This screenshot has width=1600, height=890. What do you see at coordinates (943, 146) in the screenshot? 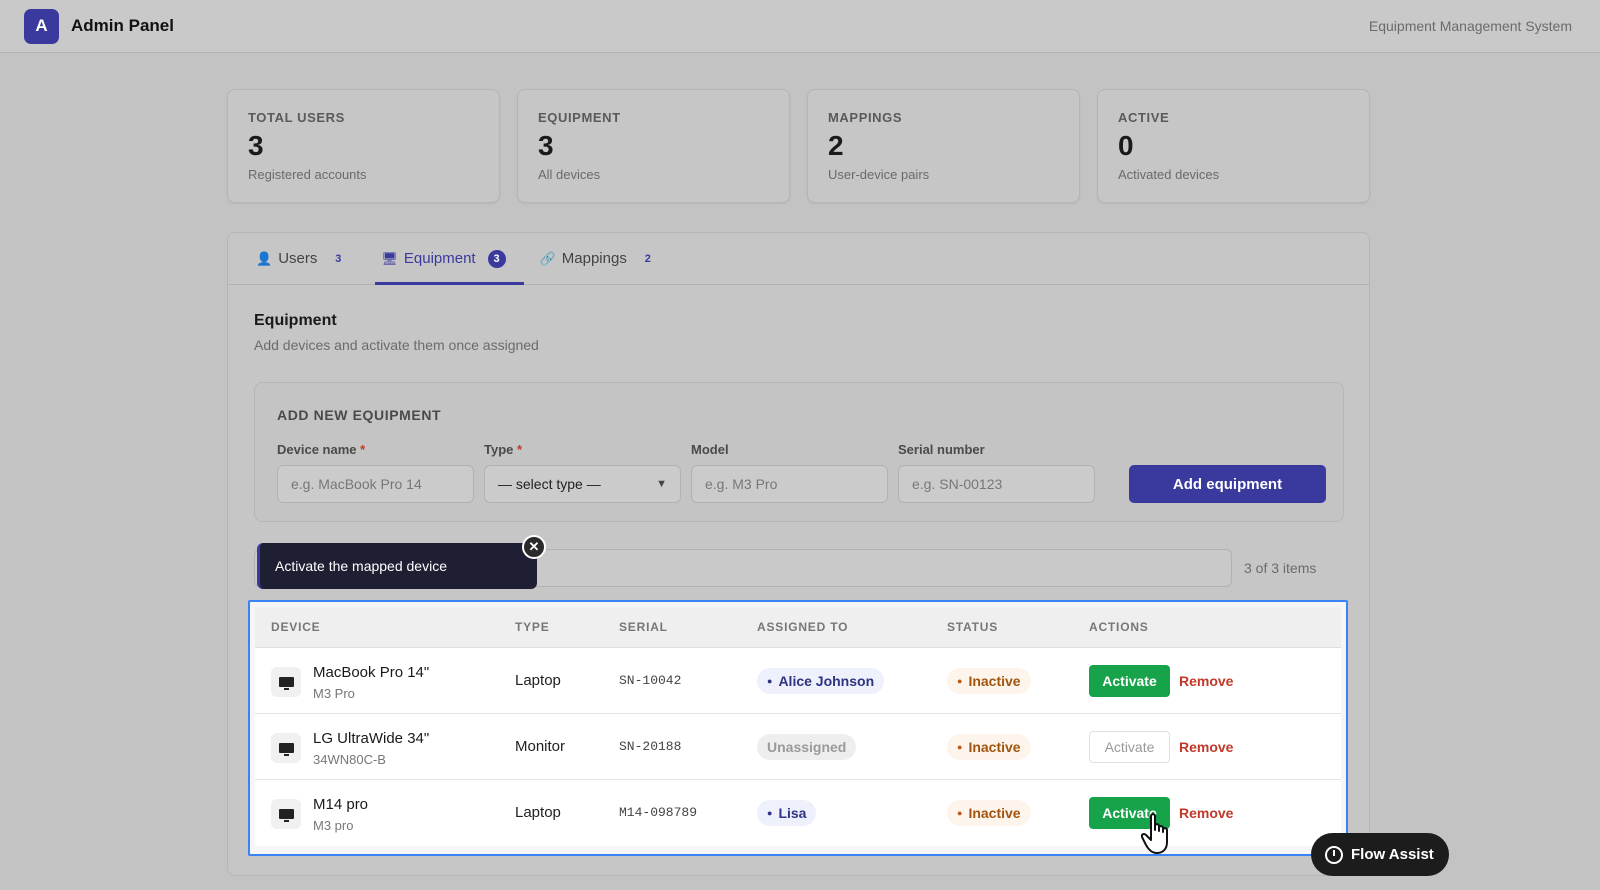
I see `stat-mappings: MAPPINGS 2 User-device pairs` at bounding box center [943, 146].